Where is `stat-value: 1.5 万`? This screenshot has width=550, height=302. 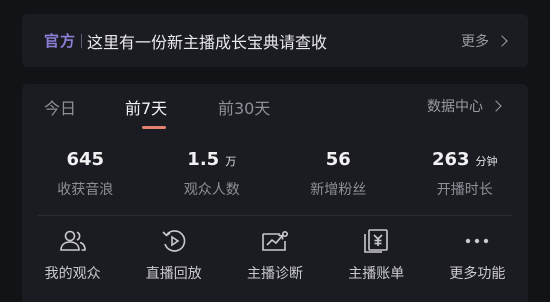 stat-value: 1.5 万 is located at coordinates (212, 160).